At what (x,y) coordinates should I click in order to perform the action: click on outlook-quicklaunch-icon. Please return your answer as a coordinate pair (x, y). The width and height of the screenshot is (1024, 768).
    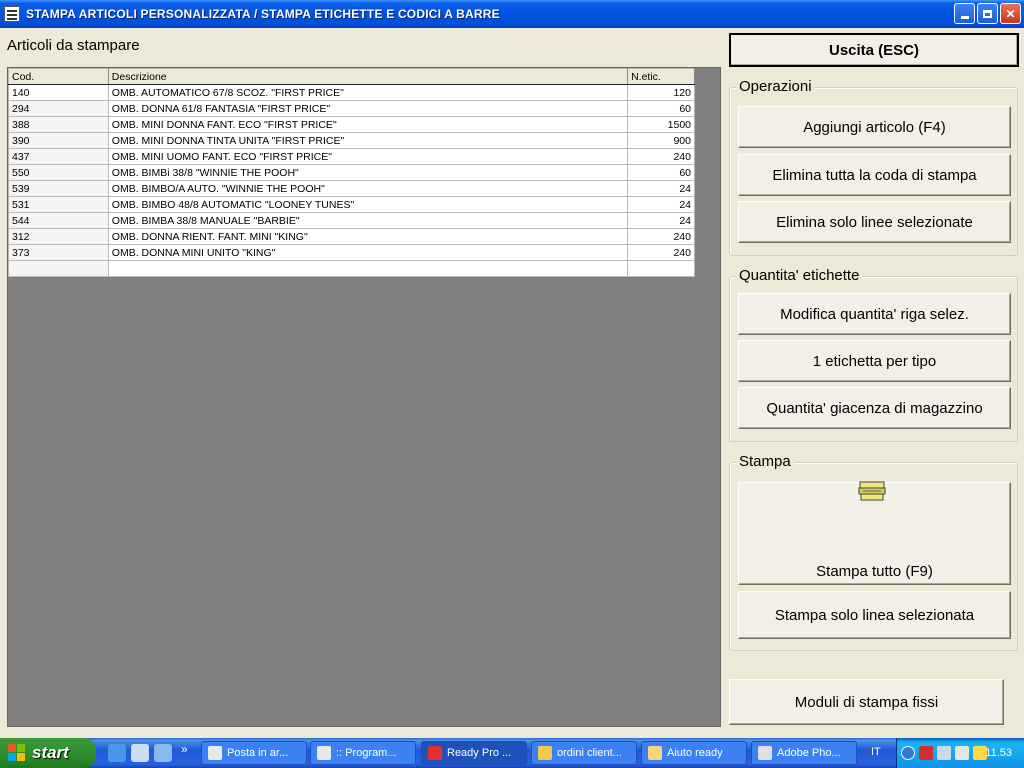
    Looking at the image, I should click on (140, 753).